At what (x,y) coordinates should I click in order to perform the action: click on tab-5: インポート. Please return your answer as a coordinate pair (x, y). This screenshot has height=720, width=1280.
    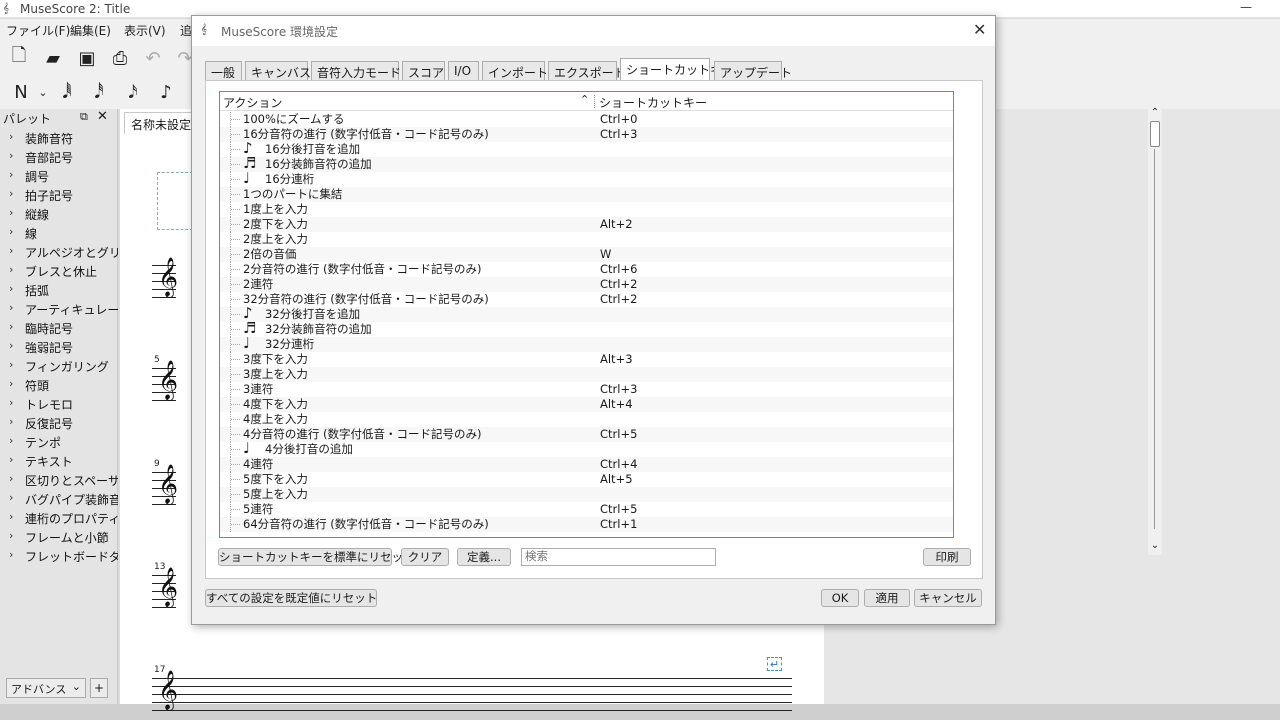
    Looking at the image, I should click on (515, 70).